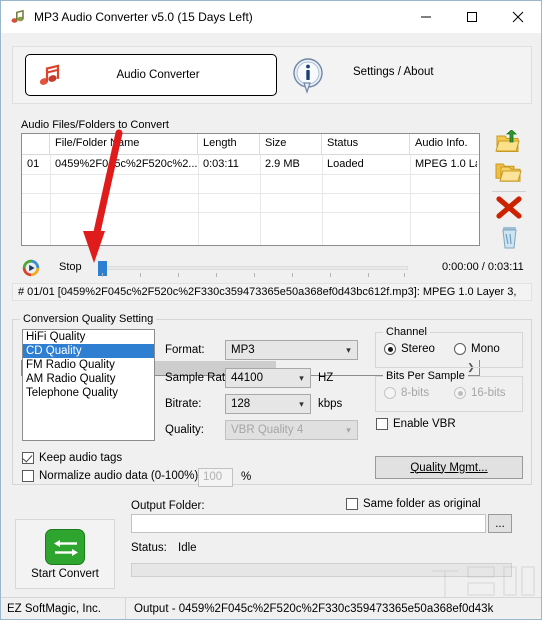 This screenshot has height=620, width=542. I want to click on start-convert-button: Start Convert, so click(65, 554).